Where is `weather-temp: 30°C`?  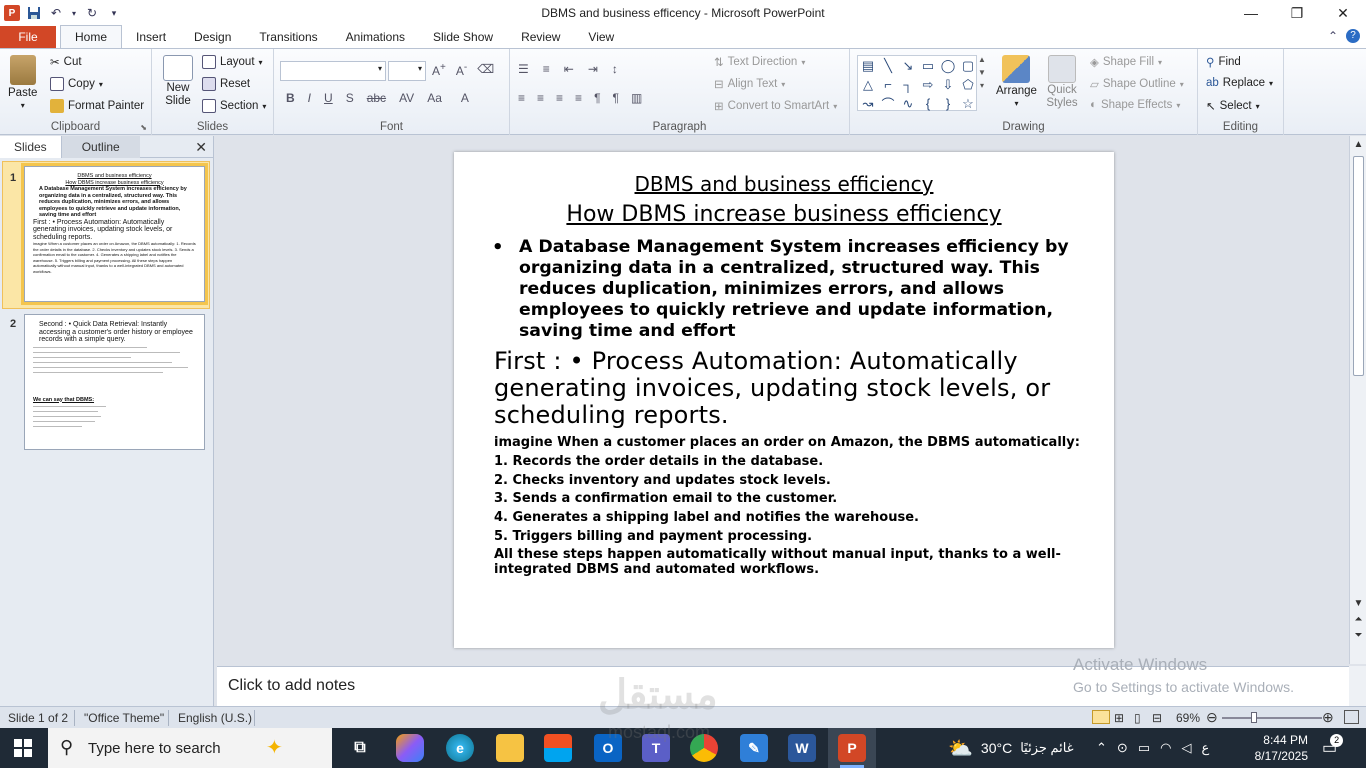
weather-temp: 30°C is located at coordinates (996, 748).